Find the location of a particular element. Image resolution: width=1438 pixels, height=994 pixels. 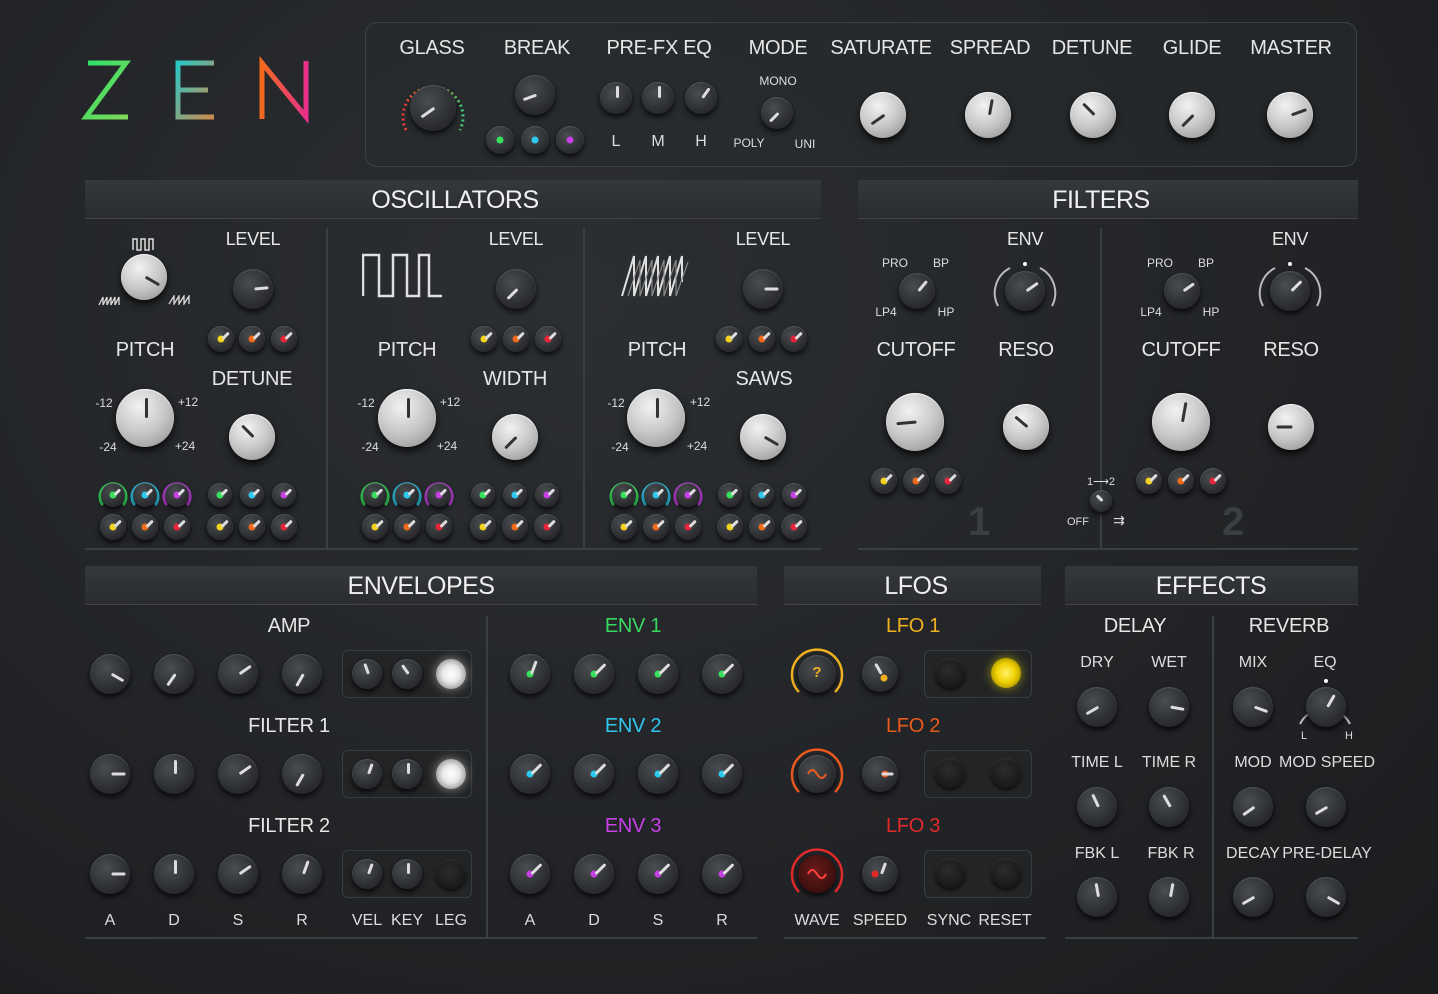

delay-time-l-knob is located at coordinates (1097, 807).